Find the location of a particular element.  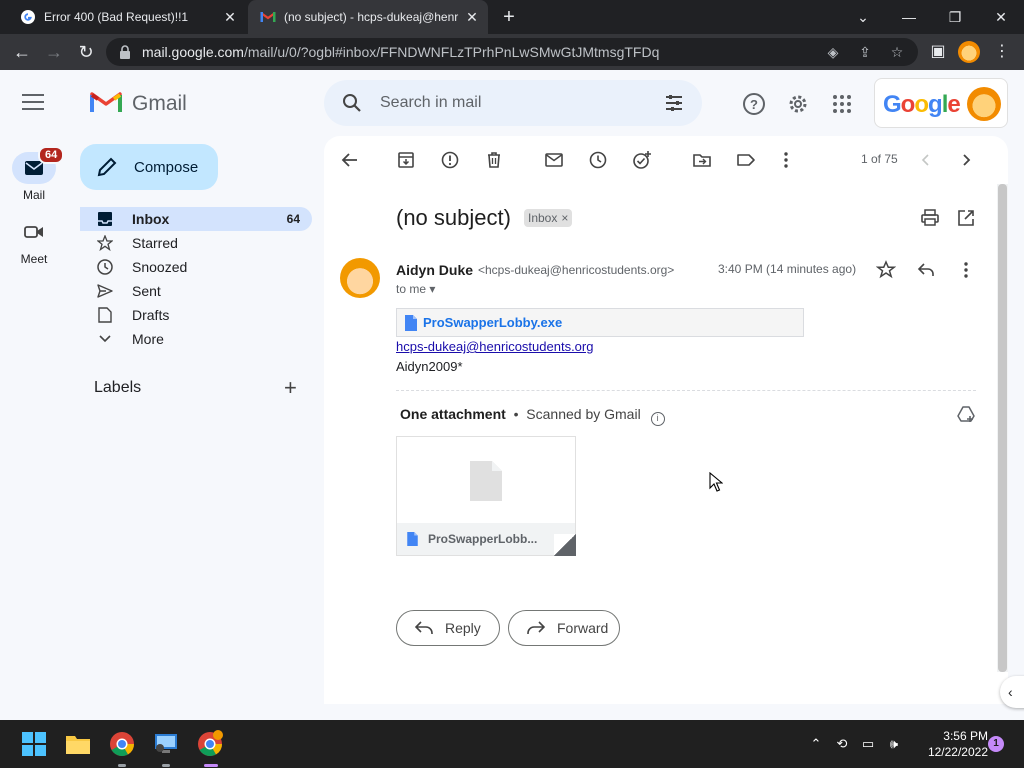

compose-label: Compose is located at coordinates (166, 167).